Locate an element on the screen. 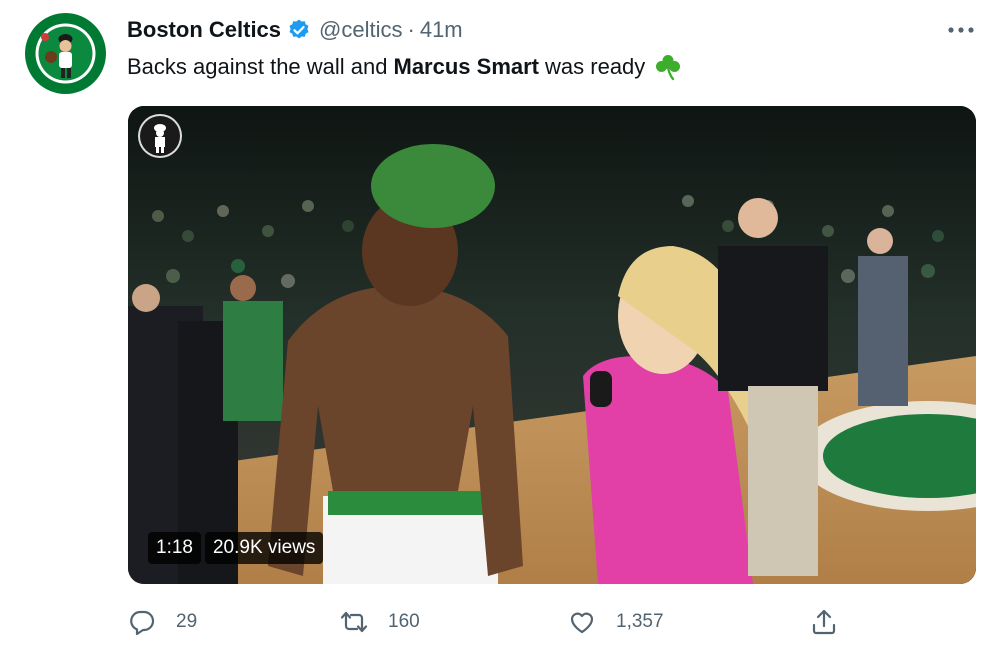 The width and height of the screenshot is (1000, 646). video-views: 20.9K views is located at coordinates (264, 548).